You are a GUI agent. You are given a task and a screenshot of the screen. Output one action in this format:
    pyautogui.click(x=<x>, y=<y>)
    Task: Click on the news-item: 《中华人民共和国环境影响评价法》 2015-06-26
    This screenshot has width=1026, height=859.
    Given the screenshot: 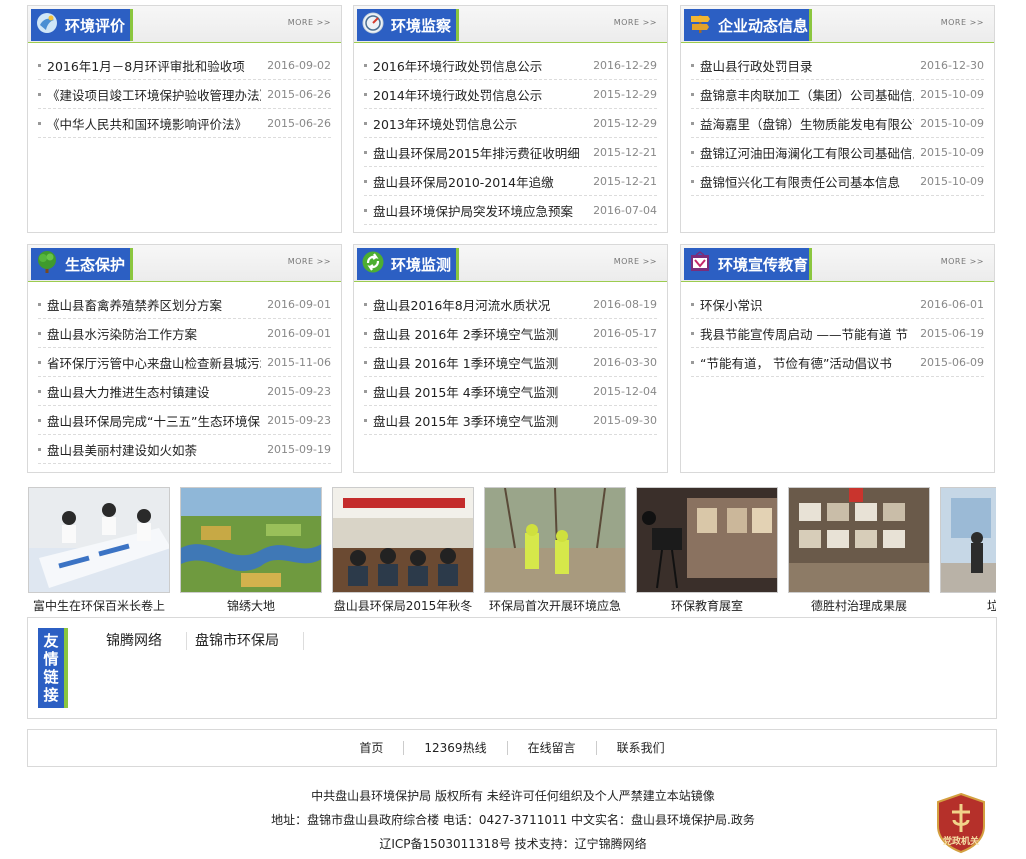 What is the action you would take?
    pyautogui.click(x=184, y=123)
    